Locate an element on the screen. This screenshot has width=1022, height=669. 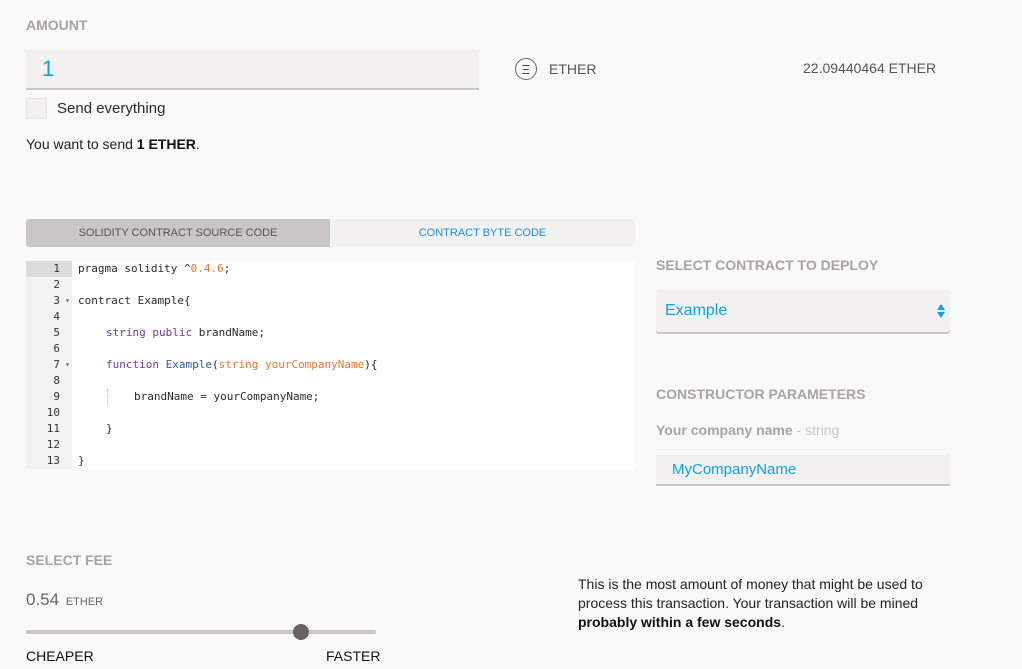
send-summary-suffix: . is located at coordinates (197, 144).